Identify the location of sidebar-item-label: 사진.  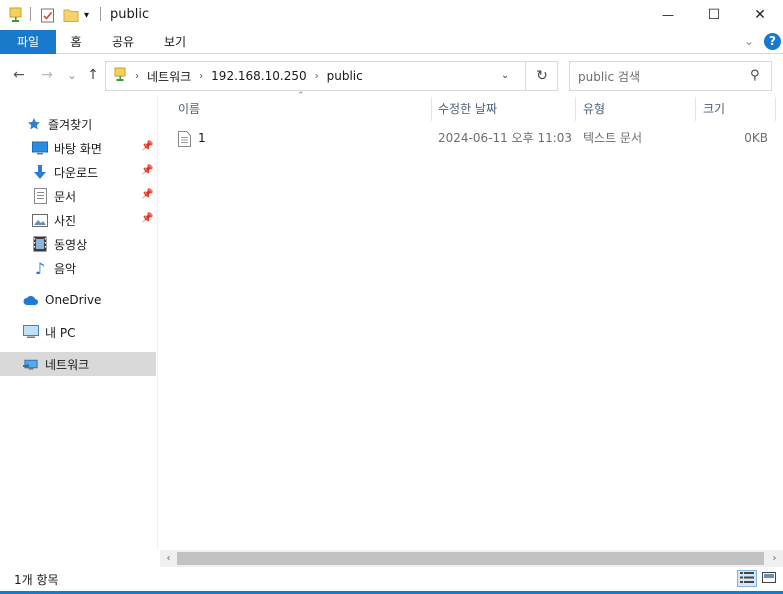
(65, 220).